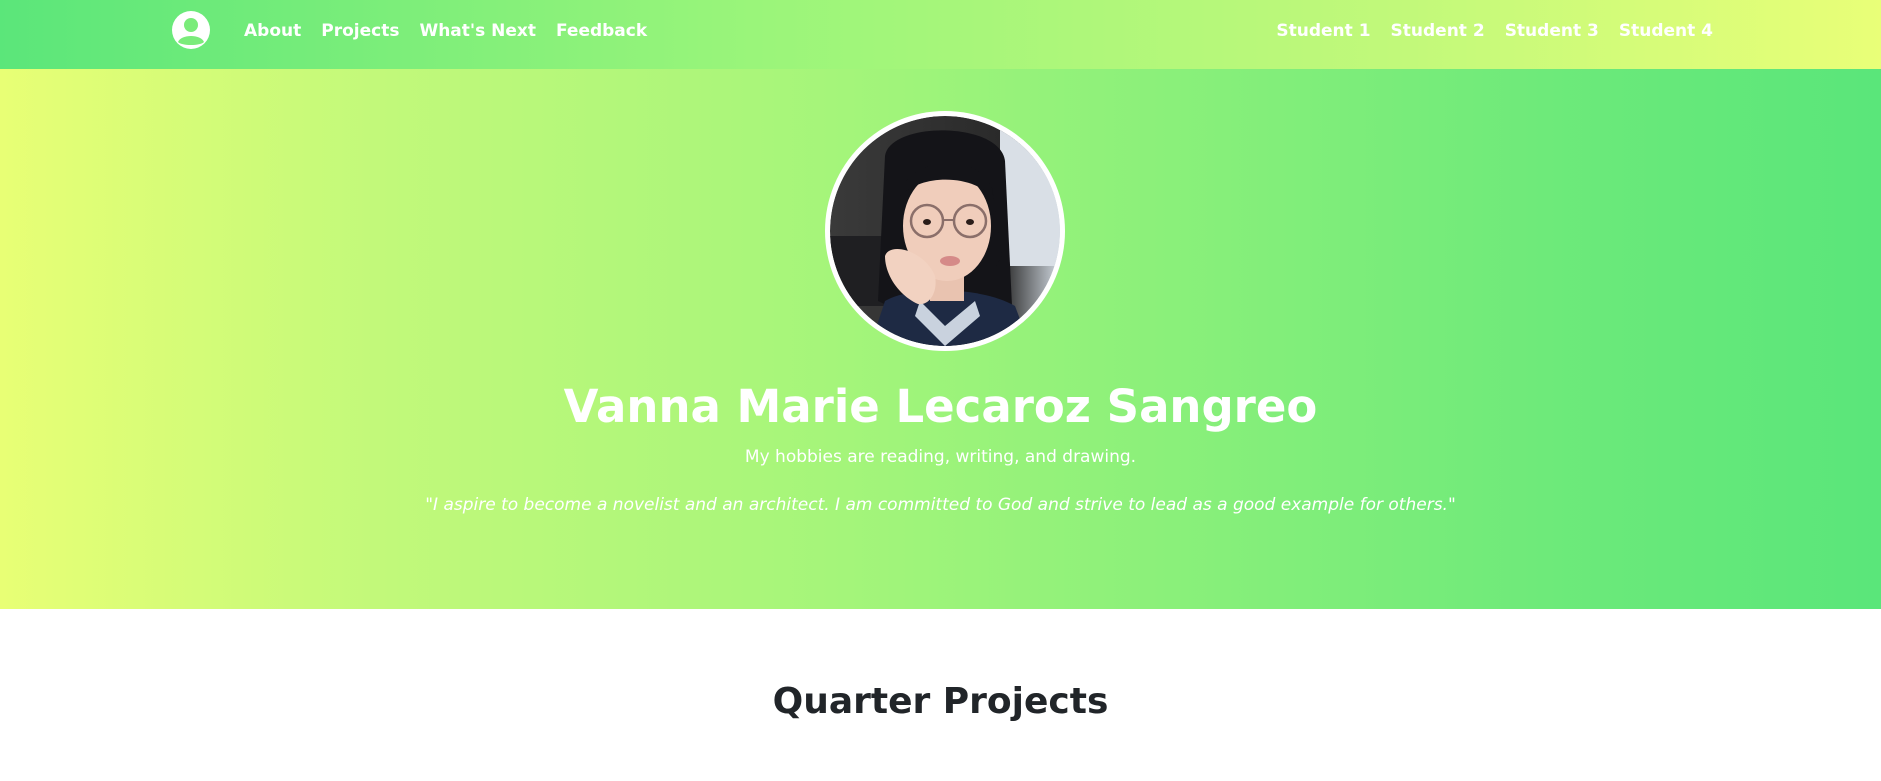  I want to click on nav-link-student-4: Student 4, so click(1661, 31).